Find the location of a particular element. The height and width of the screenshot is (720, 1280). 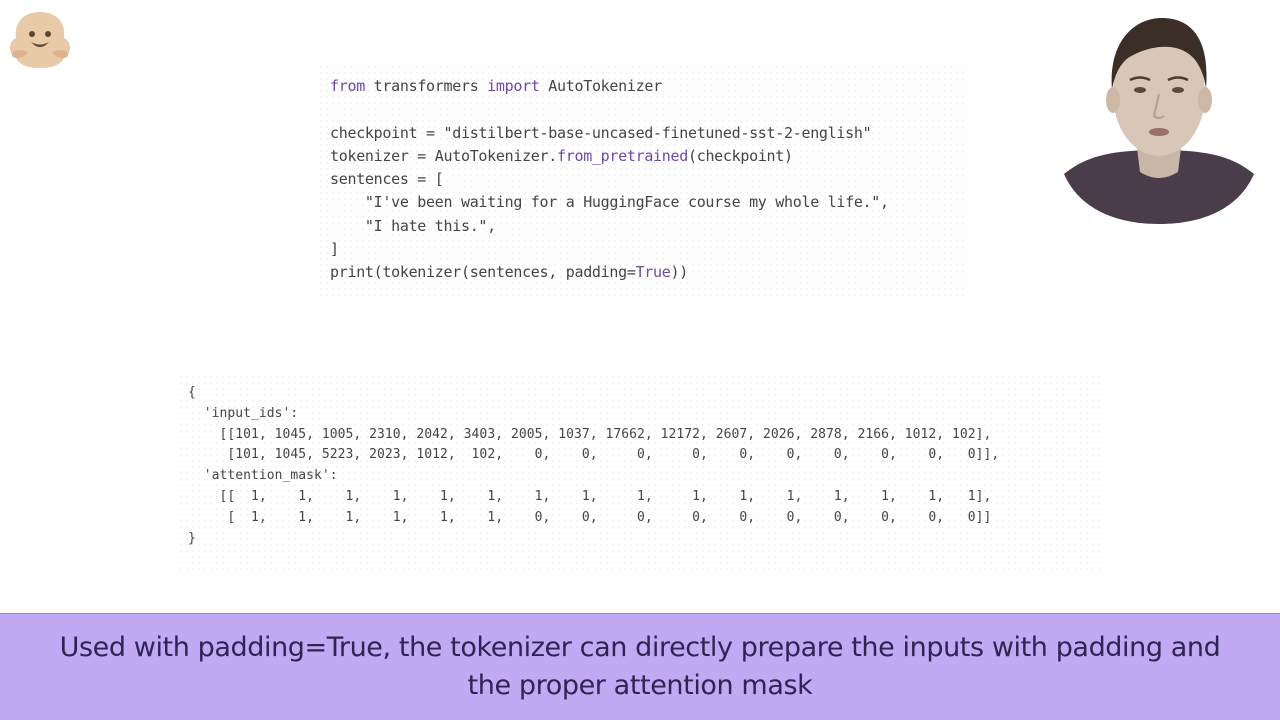

code-keyword: from_pretrained is located at coordinates (622, 155).